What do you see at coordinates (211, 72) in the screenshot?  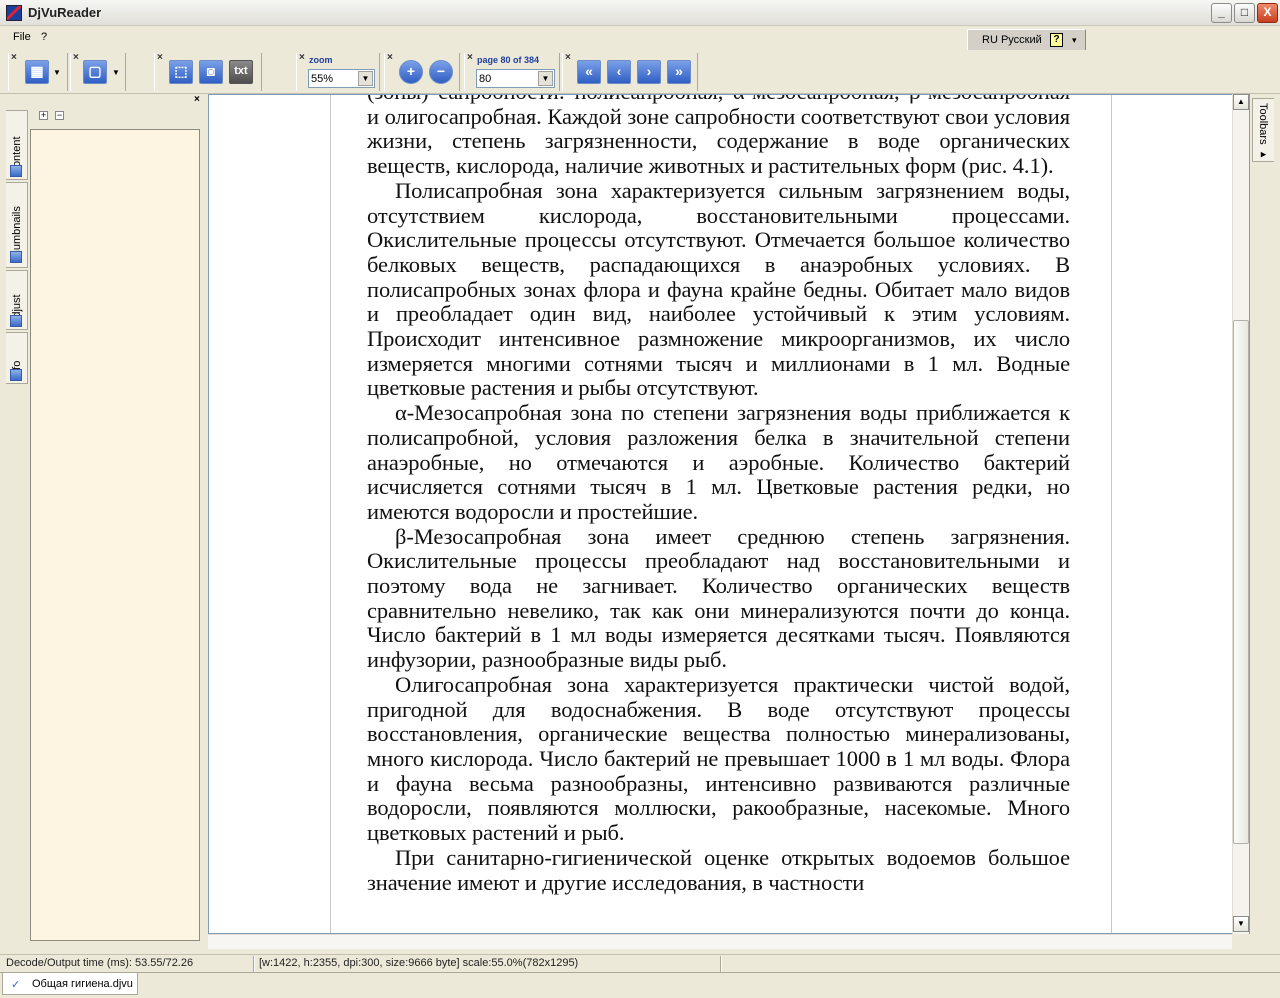 I see `image-mode-icon: ◙` at bounding box center [211, 72].